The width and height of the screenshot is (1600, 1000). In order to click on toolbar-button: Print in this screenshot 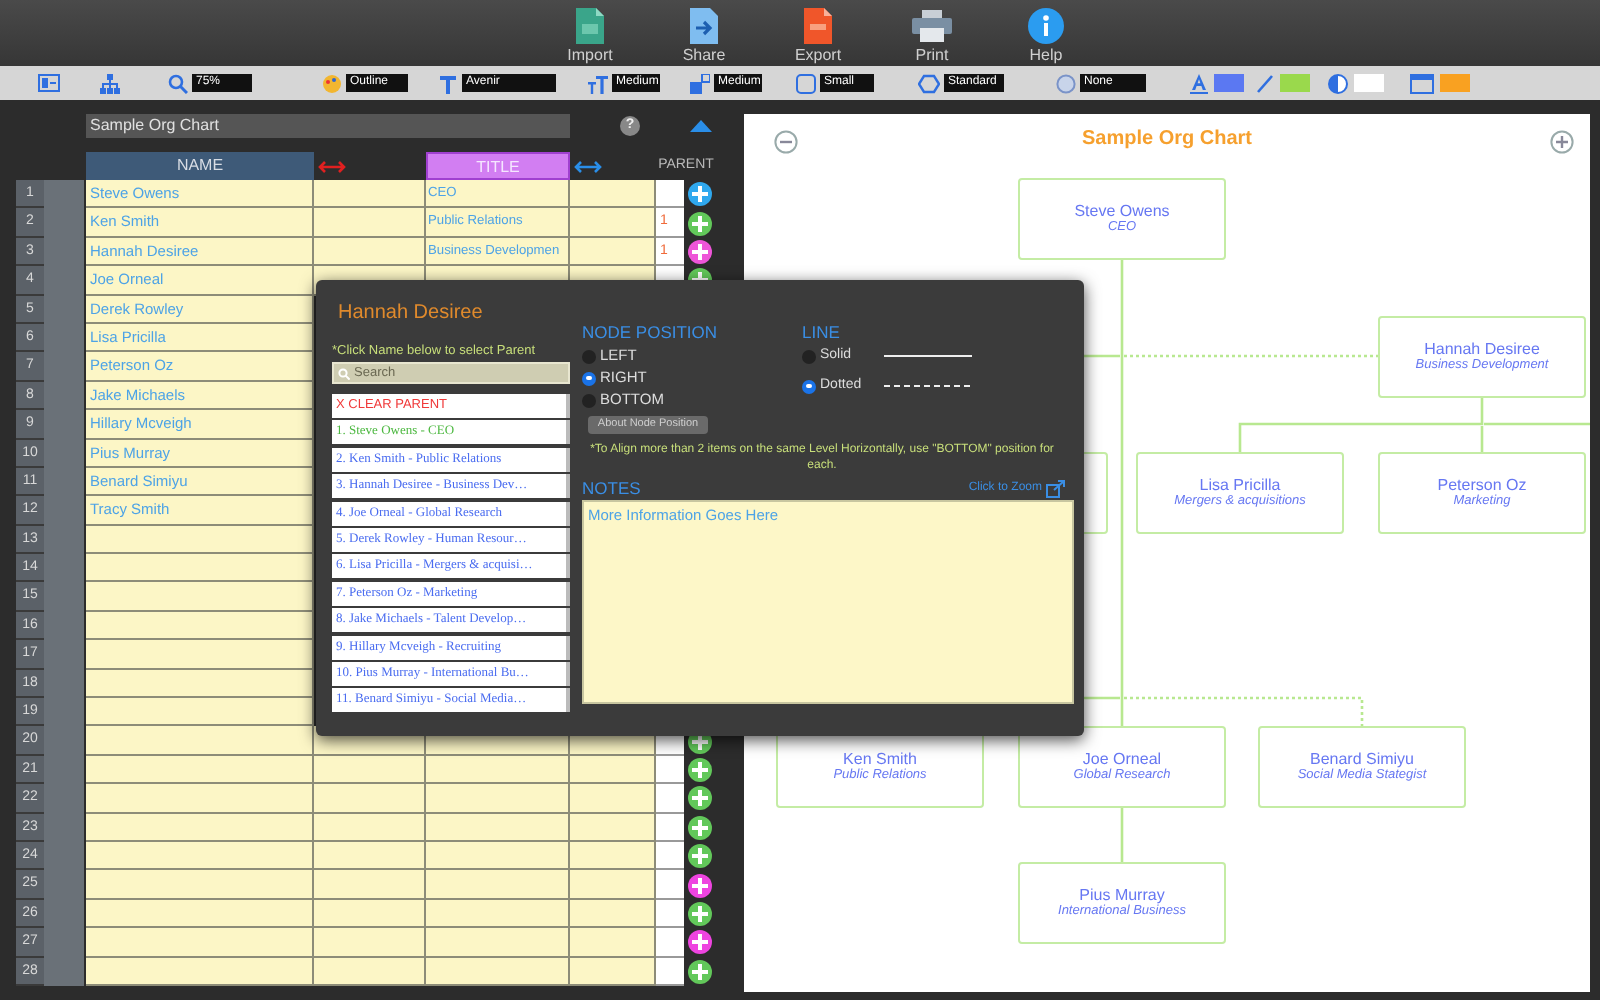, I will do `click(932, 35)`.